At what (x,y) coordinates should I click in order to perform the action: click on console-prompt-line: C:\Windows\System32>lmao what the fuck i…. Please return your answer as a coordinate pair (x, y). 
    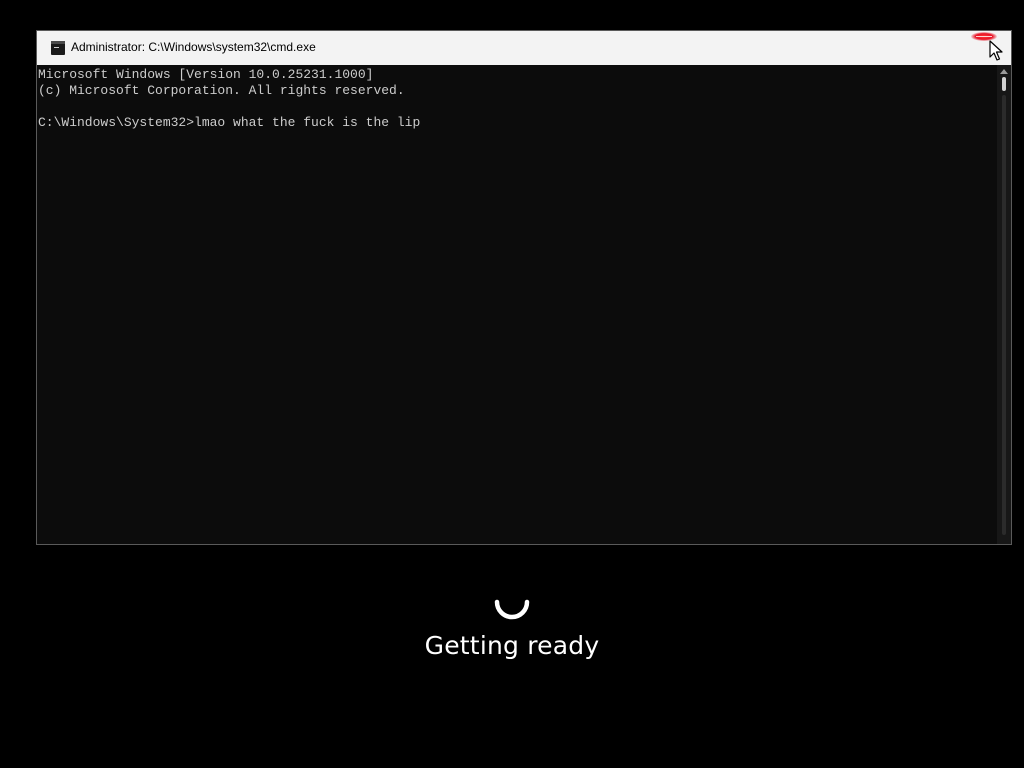
    Looking at the image, I should click on (229, 122).